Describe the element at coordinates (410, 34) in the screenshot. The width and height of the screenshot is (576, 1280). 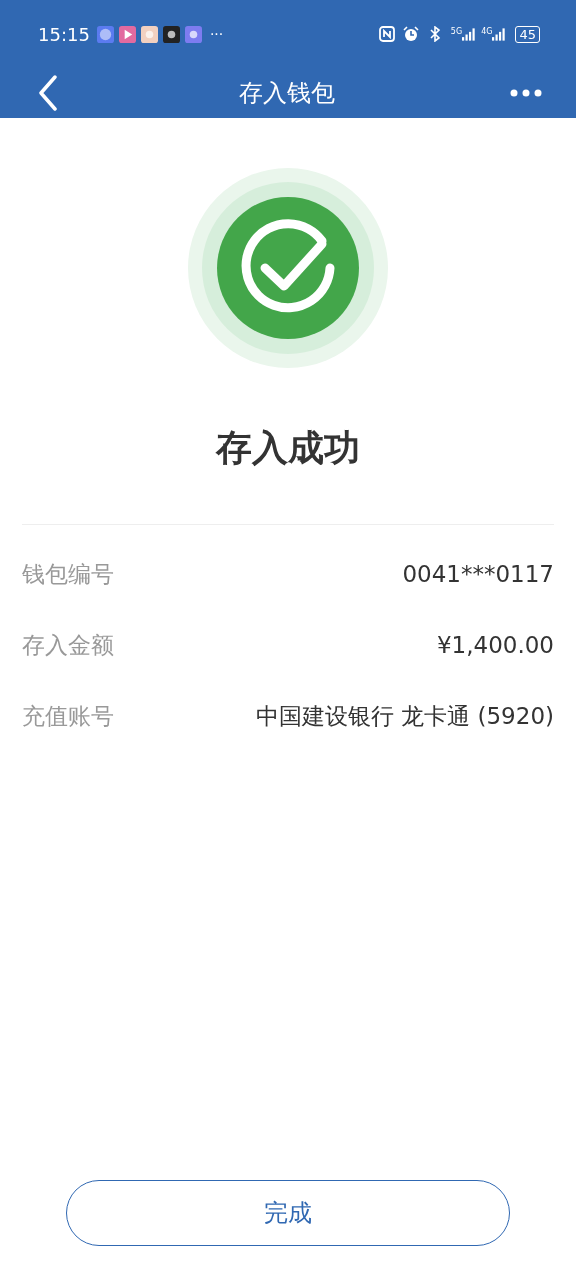
I see `alarm-icon` at that location.